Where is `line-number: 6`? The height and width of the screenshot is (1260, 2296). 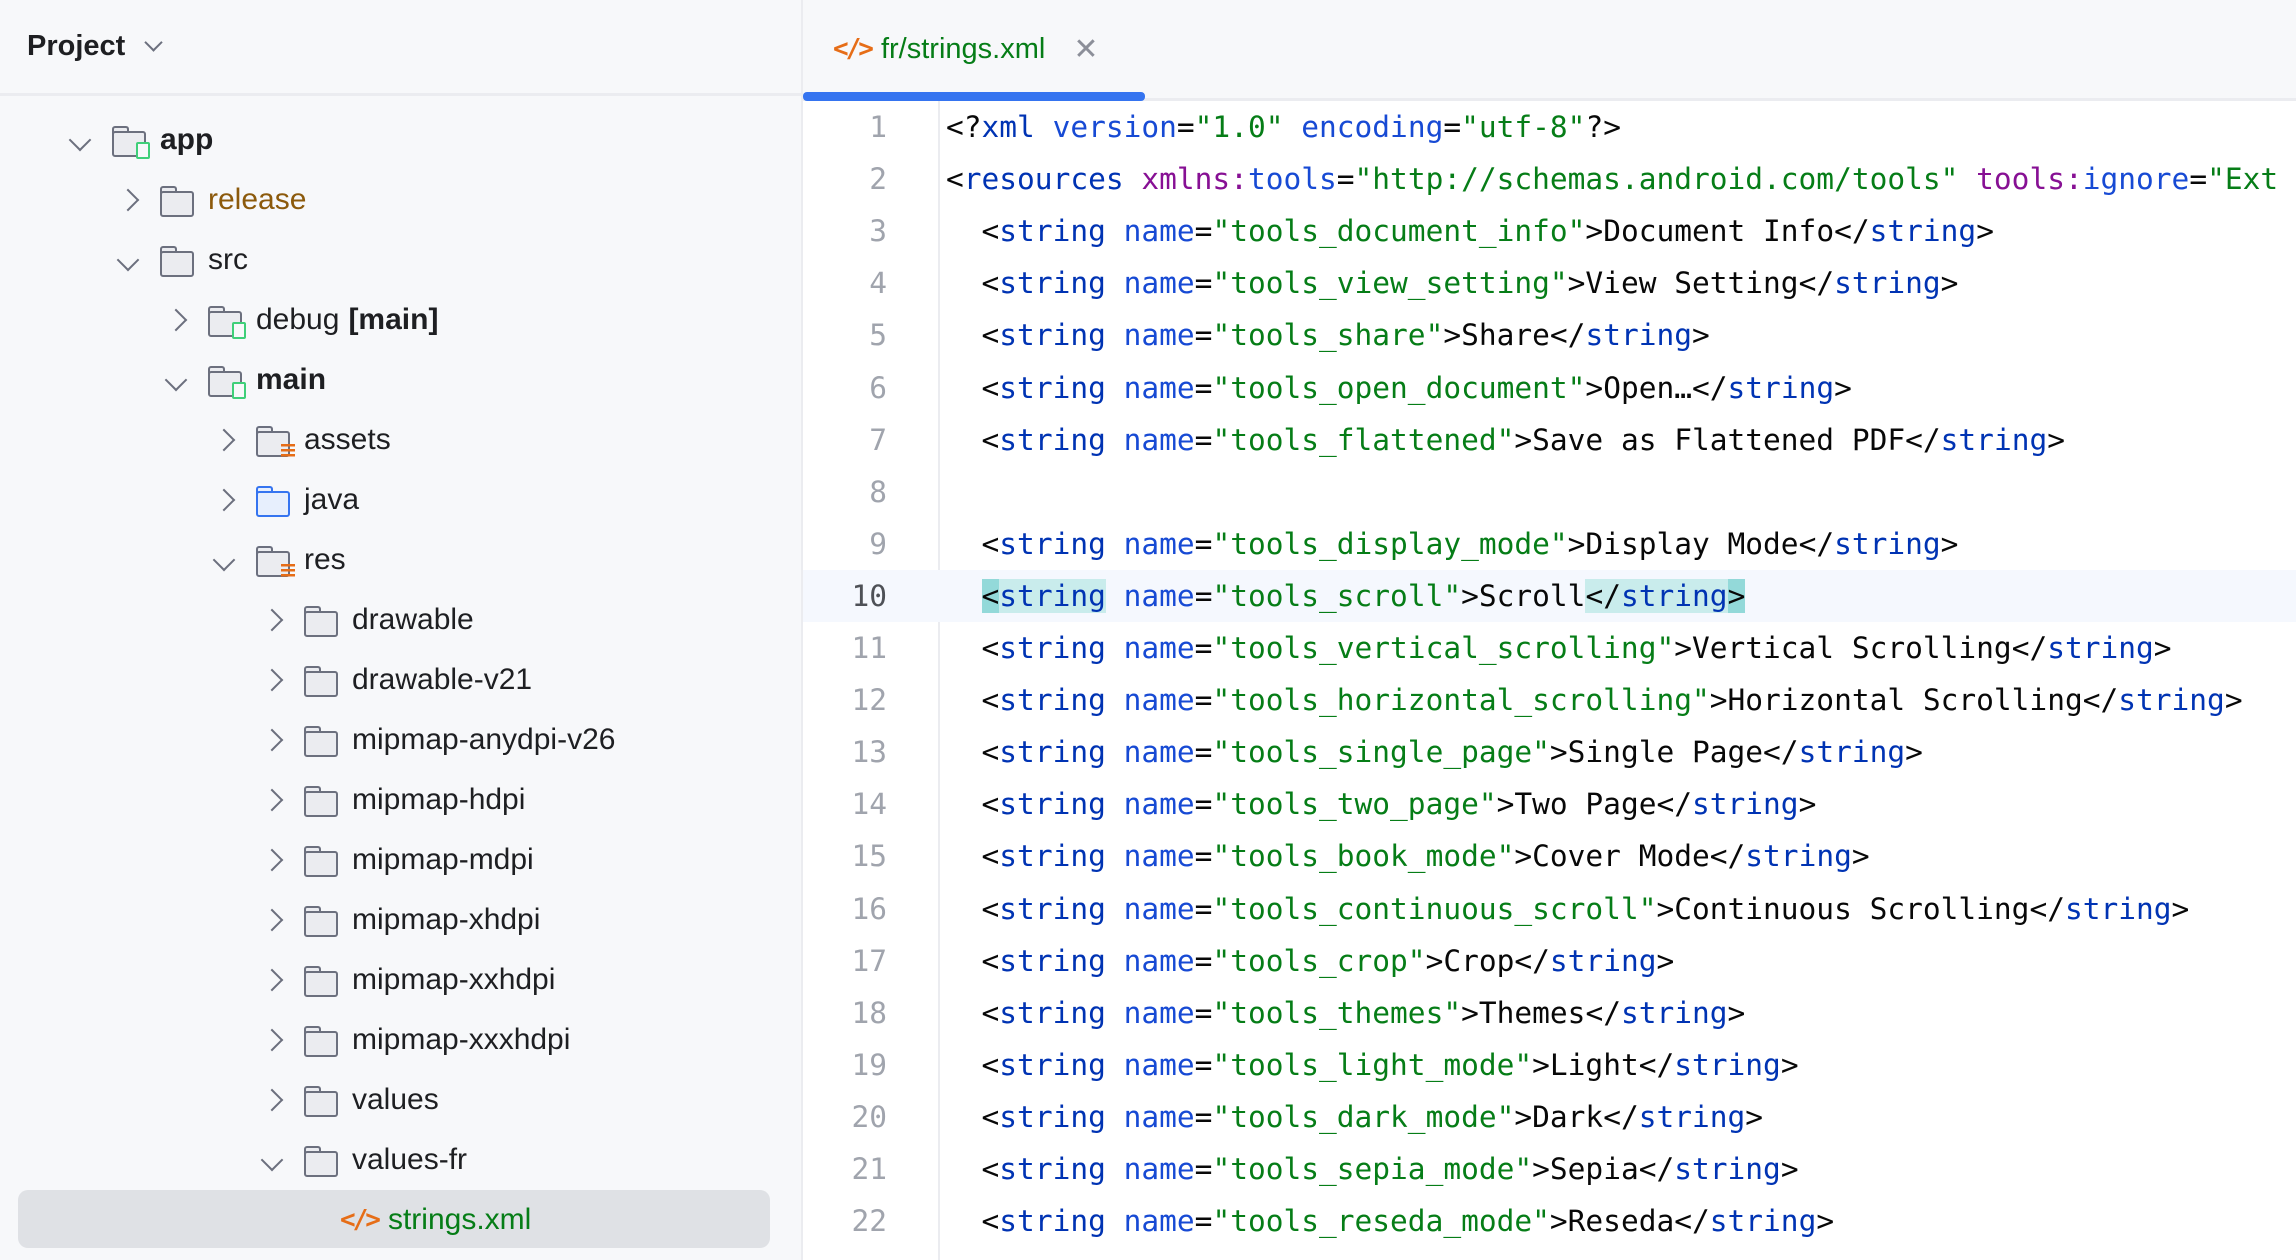 line-number: 6 is located at coordinates (845, 388).